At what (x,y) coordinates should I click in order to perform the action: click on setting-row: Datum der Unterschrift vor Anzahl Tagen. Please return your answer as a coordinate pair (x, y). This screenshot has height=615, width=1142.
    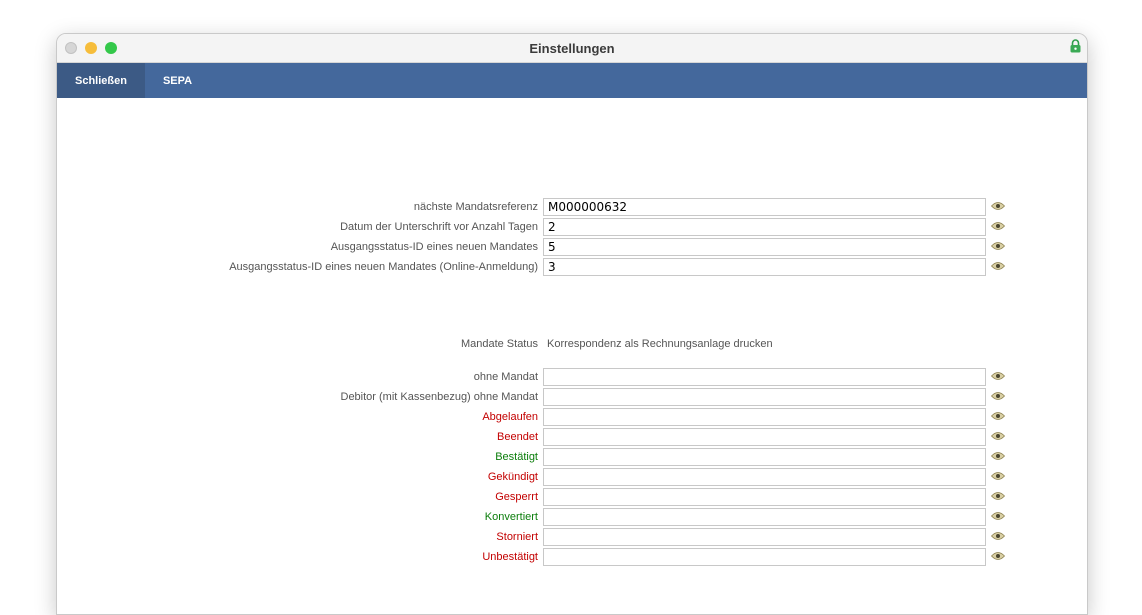
    Looking at the image, I should click on (572, 227).